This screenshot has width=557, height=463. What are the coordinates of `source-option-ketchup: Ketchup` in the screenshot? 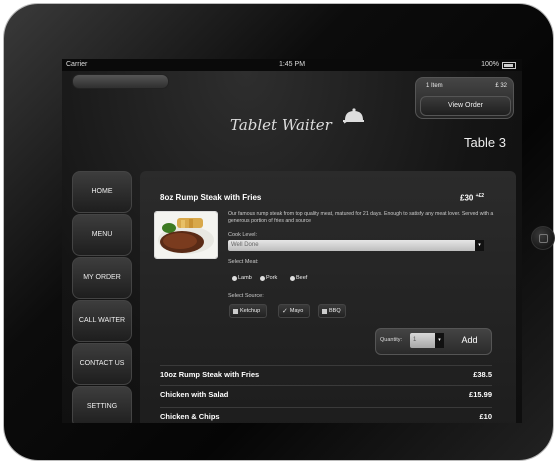 It's located at (248, 311).